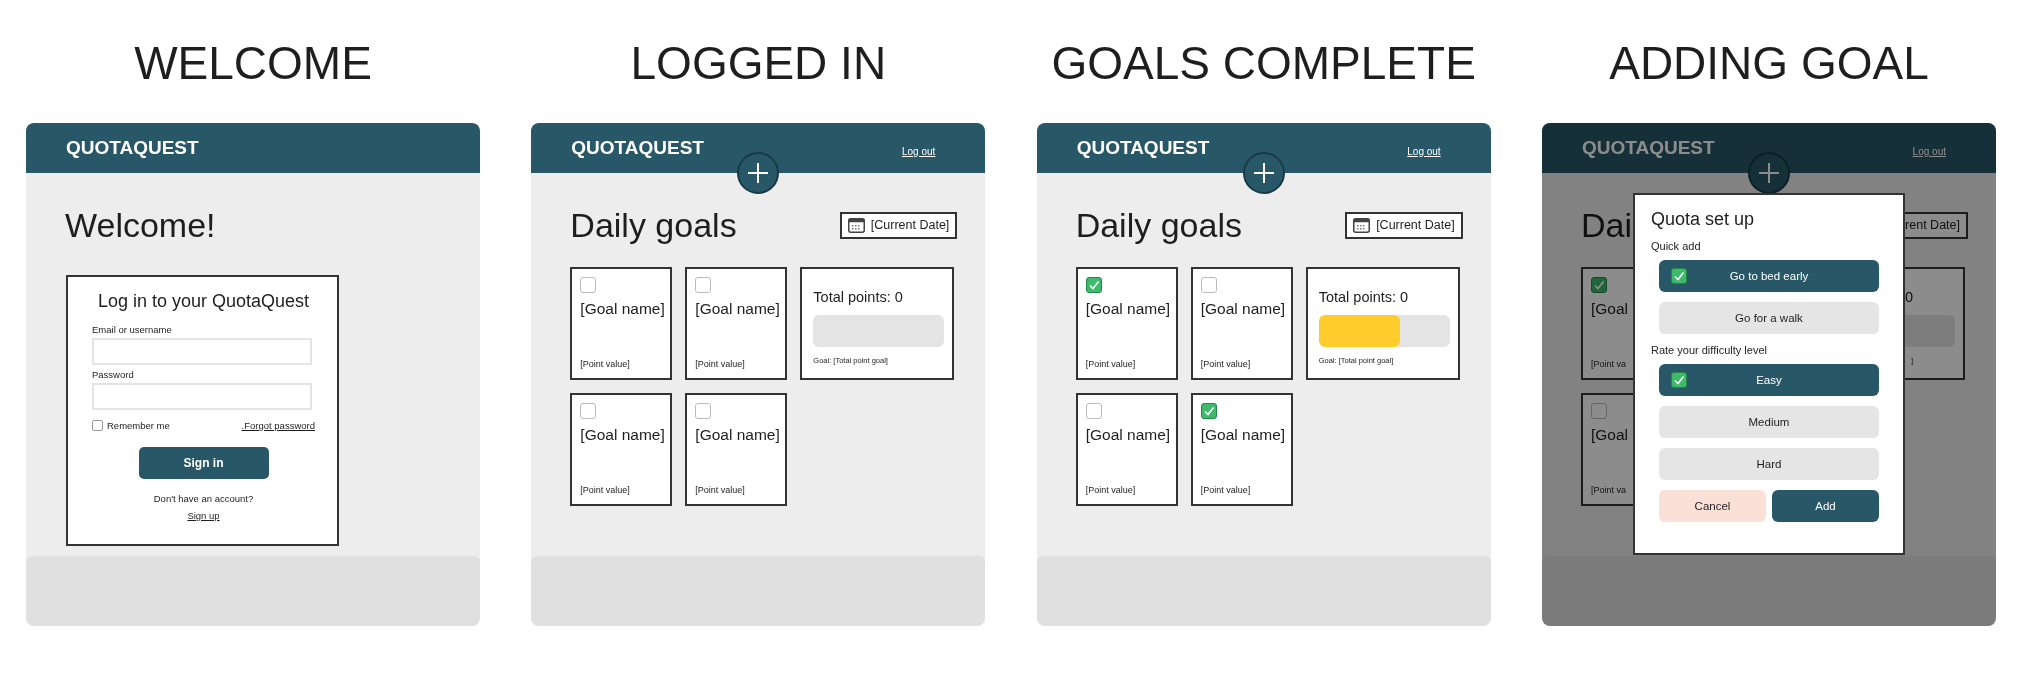 This screenshot has height=676, width=2024. What do you see at coordinates (1703, 219) in the screenshot?
I see `dialog-title: Quota set up` at bounding box center [1703, 219].